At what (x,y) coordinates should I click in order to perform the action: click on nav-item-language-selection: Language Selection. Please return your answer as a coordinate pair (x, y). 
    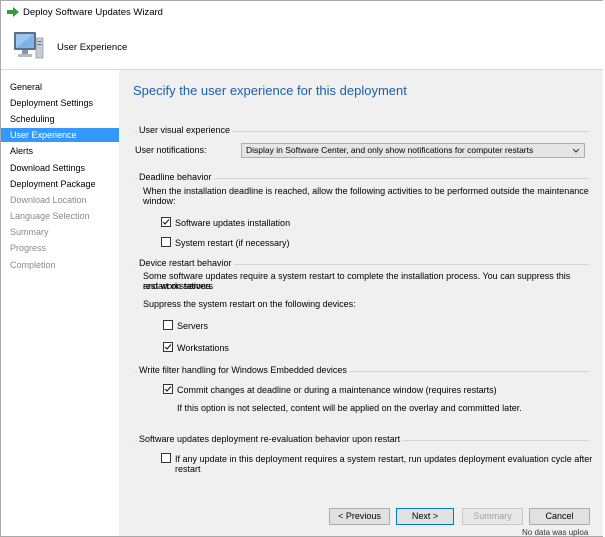
    Looking at the image, I should click on (50, 216).